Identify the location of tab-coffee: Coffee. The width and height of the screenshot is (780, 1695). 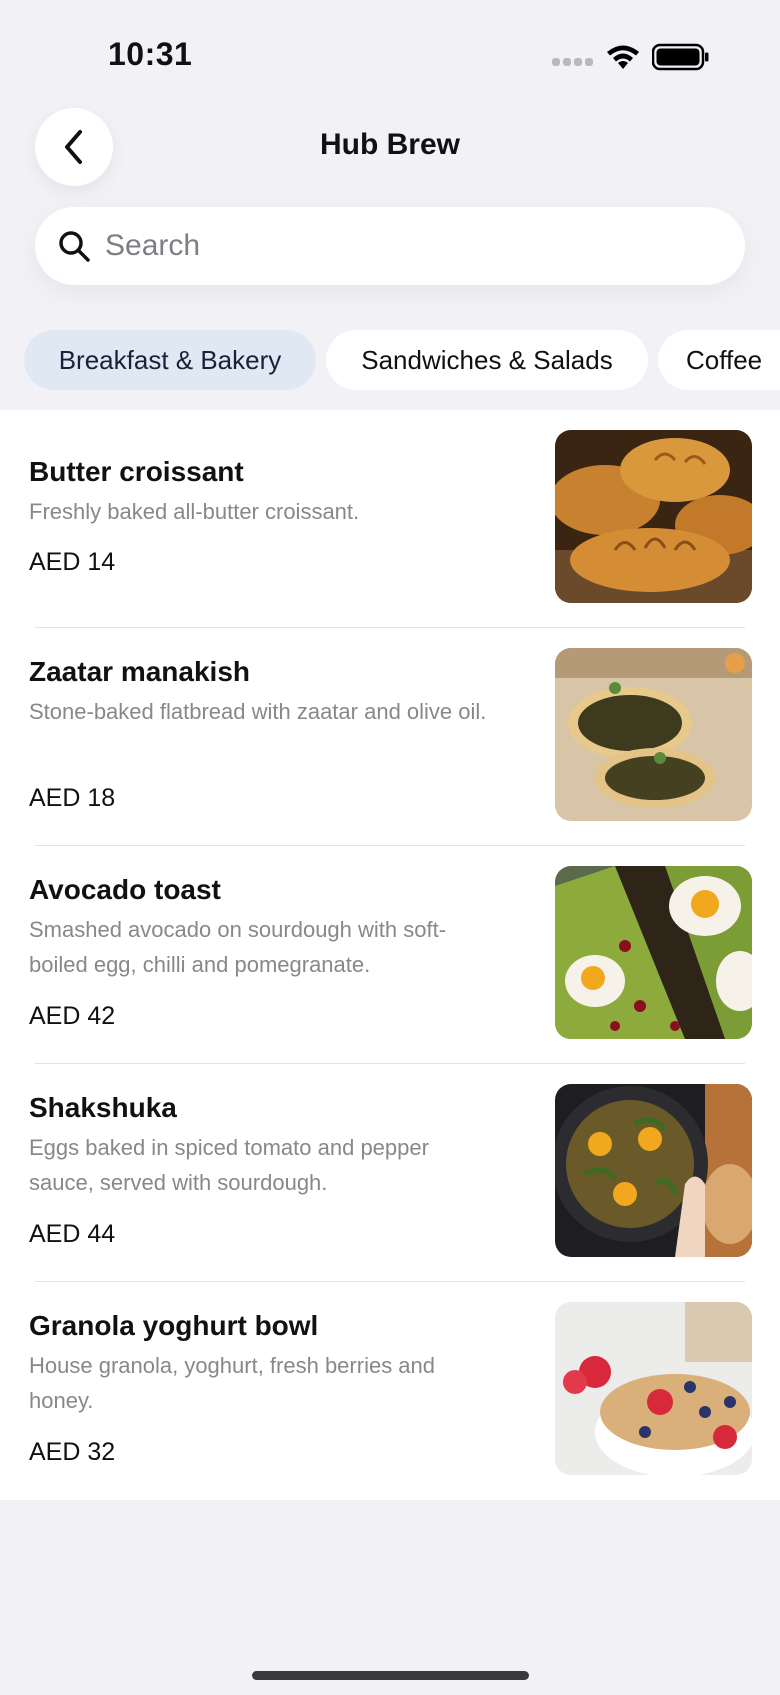
(719, 360).